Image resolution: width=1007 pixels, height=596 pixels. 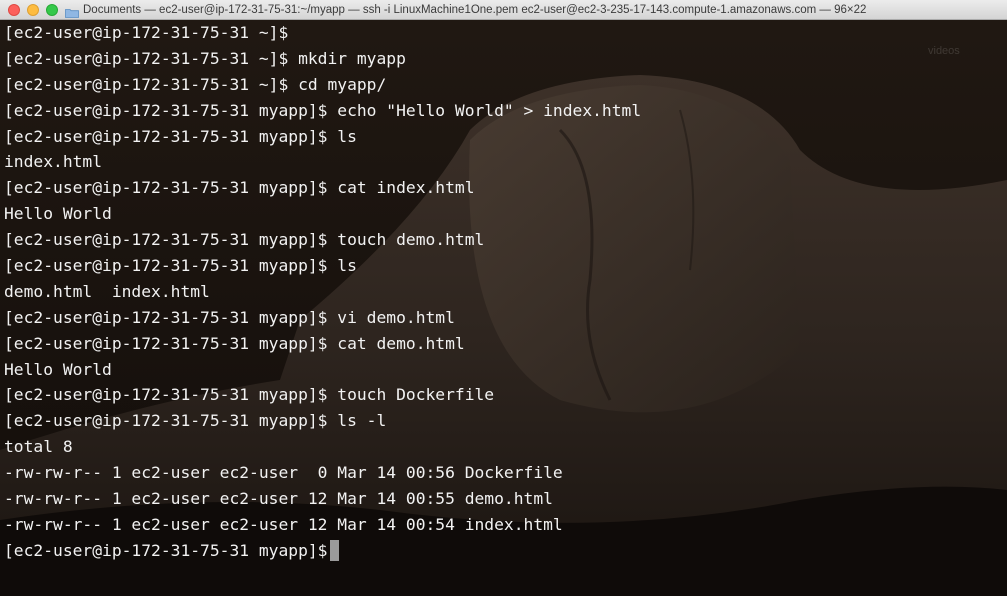 What do you see at coordinates (501, 421) in the screenshot?
I see `terminal-line: [ec2-user@ip-172-31-75-31 myapp]$ ls -l` at bounding box center [501, 421].